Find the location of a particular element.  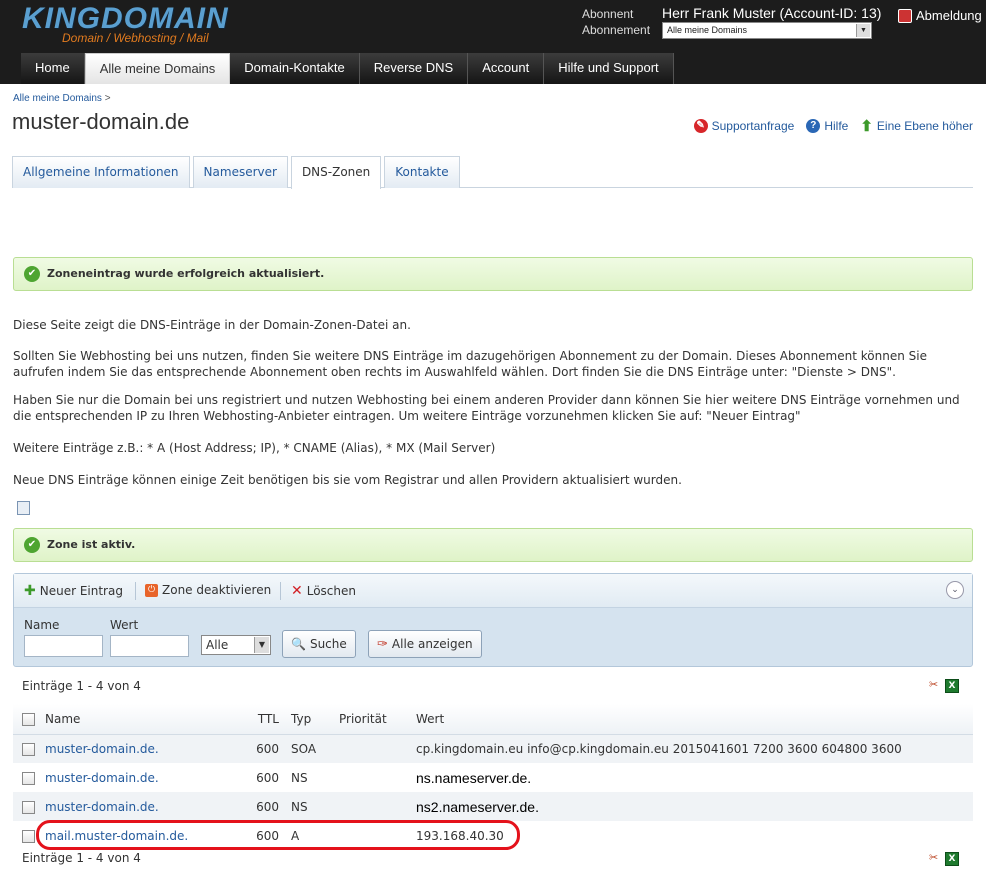

broom-icon: ✑ is located at coordinates (382, 644).